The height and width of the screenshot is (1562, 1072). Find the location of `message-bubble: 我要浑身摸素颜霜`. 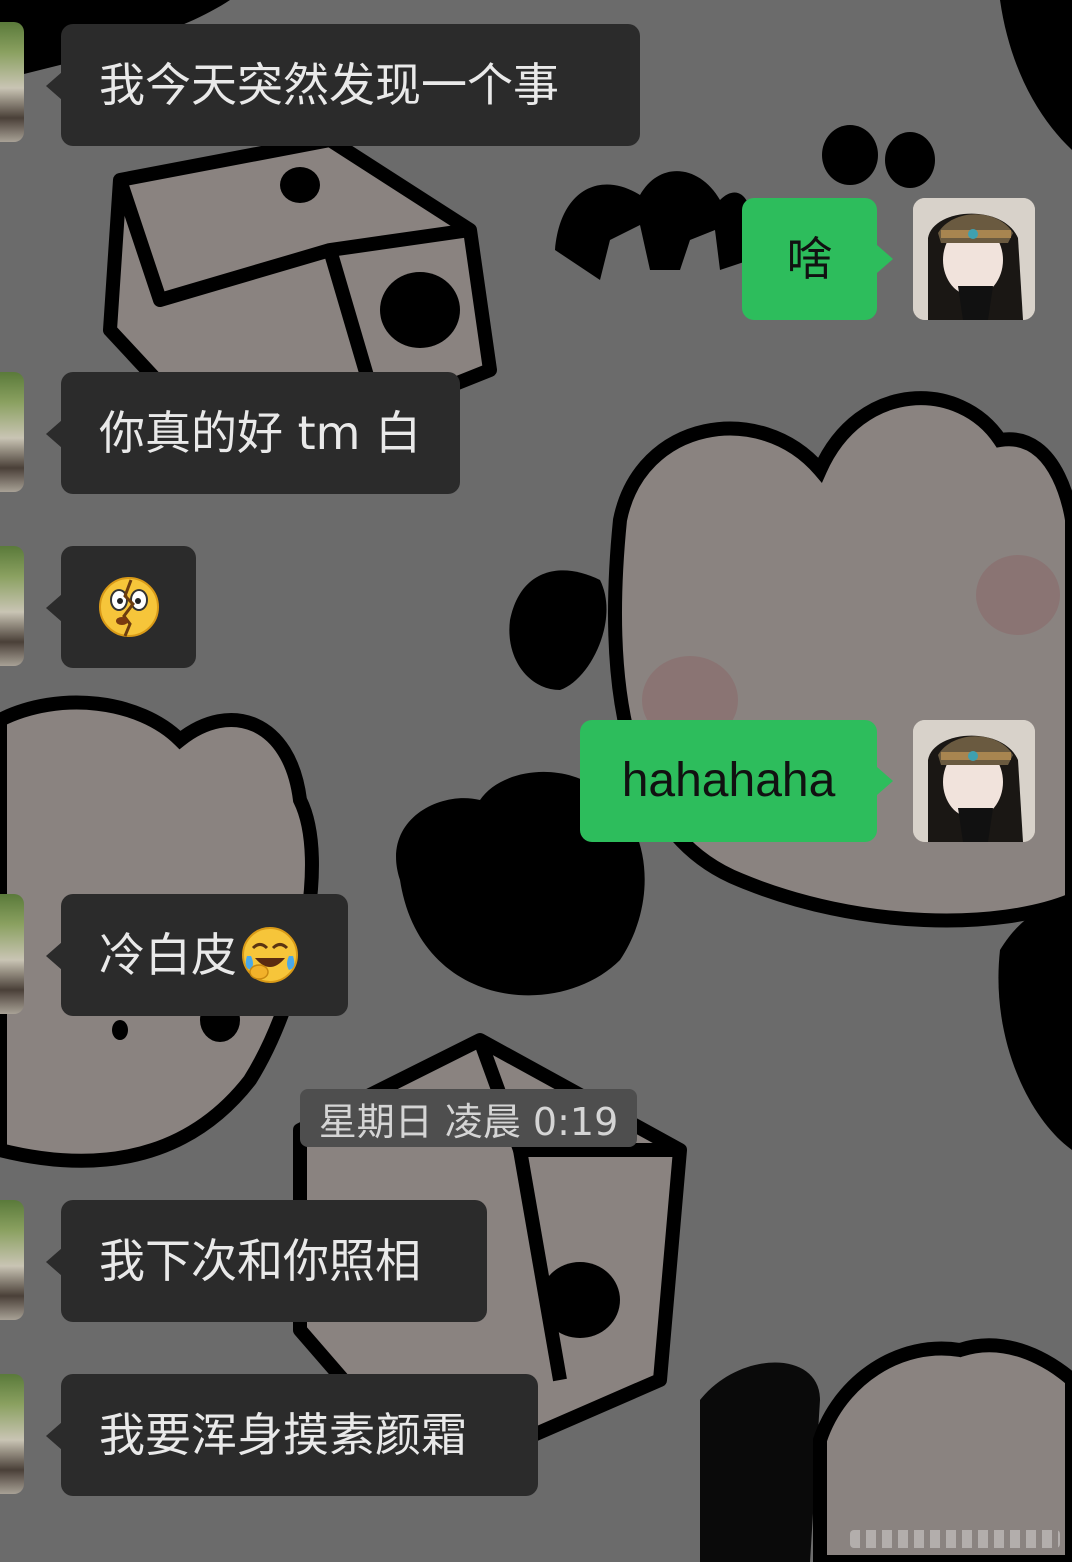

message-bubble: 我要浑身摸素颜霜 is located at coordinates (299, 1435).